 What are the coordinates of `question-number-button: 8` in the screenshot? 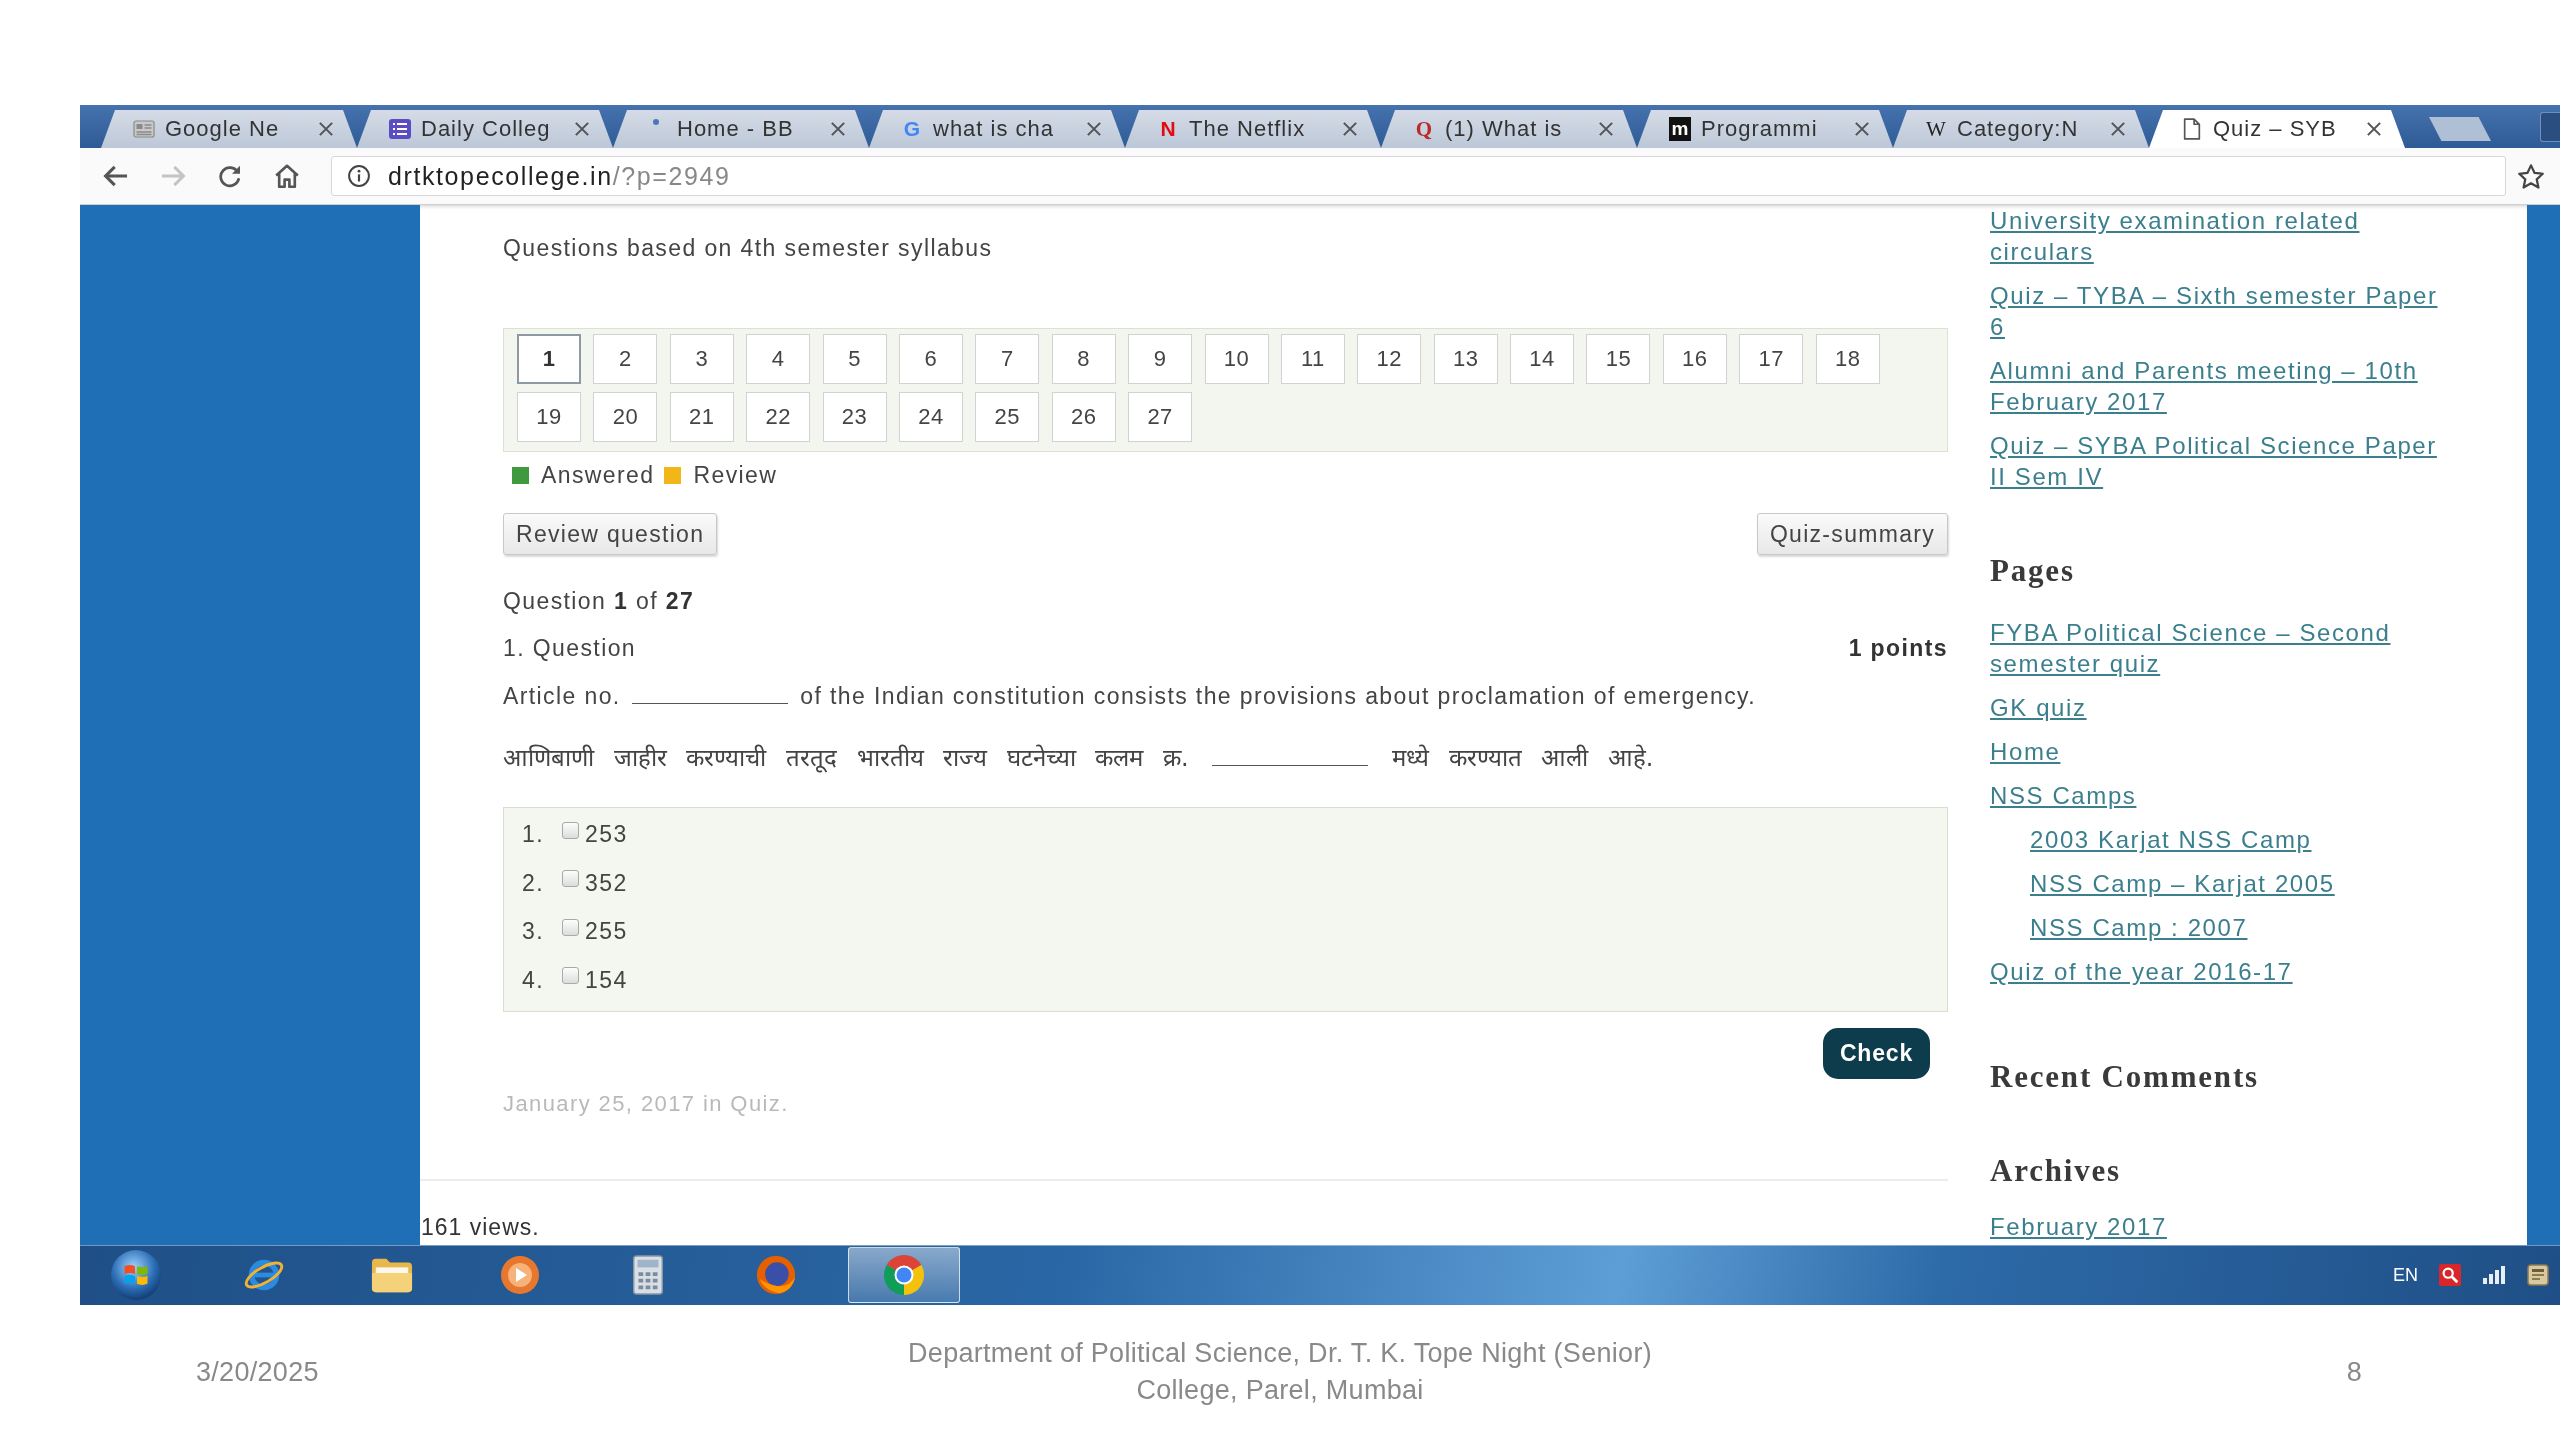 It's located at (1083, 359).